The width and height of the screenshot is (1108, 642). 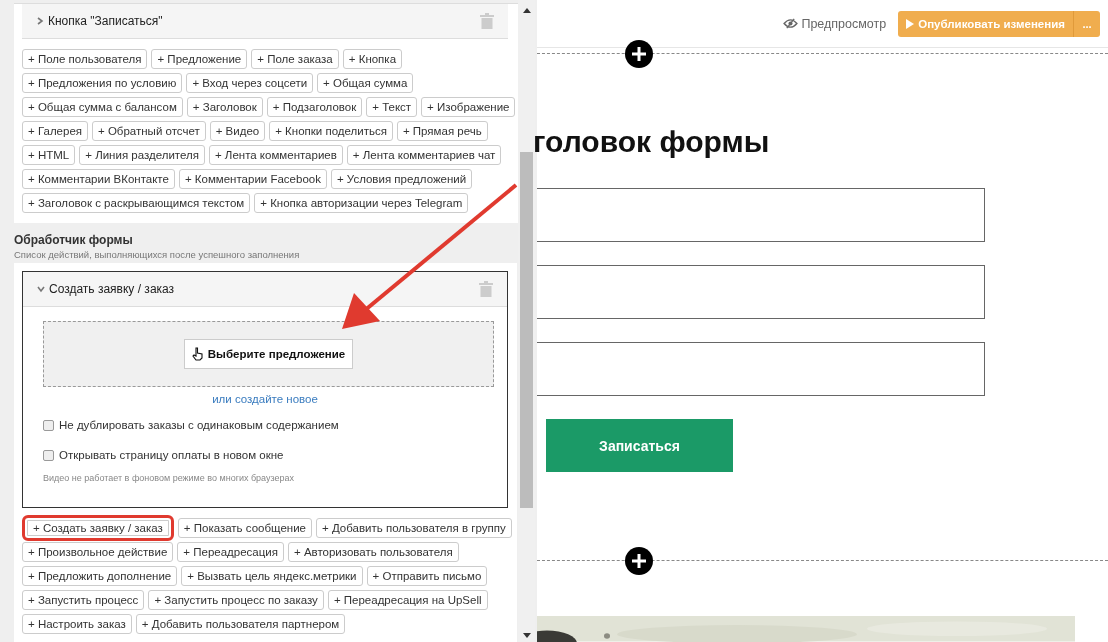 What do you see at coordinates (83, 600) in the screenshot?
I see `add-action-button: + Запустить процесс` at bounding box center [83, 600].